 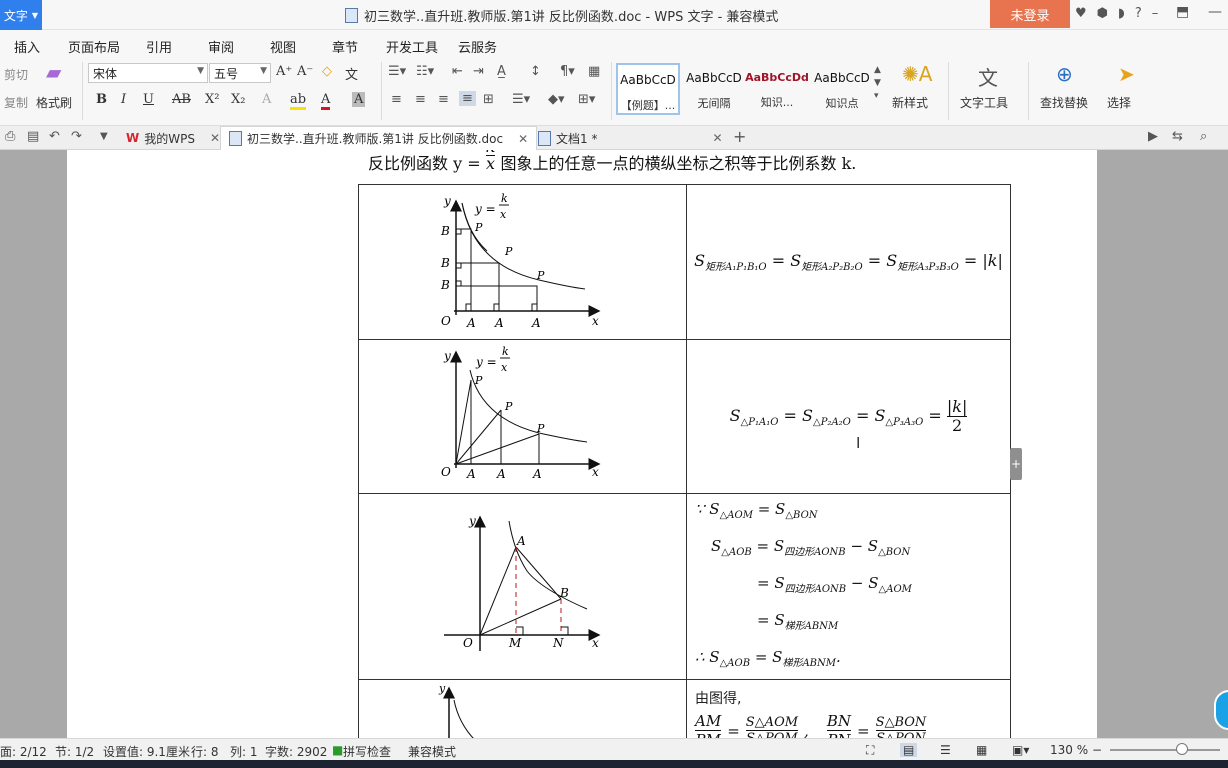 What do you see at coordinates (1177, 136) in the screenshot?
I see `sync-icon: ⇆` at bounding box center [1177, 136].